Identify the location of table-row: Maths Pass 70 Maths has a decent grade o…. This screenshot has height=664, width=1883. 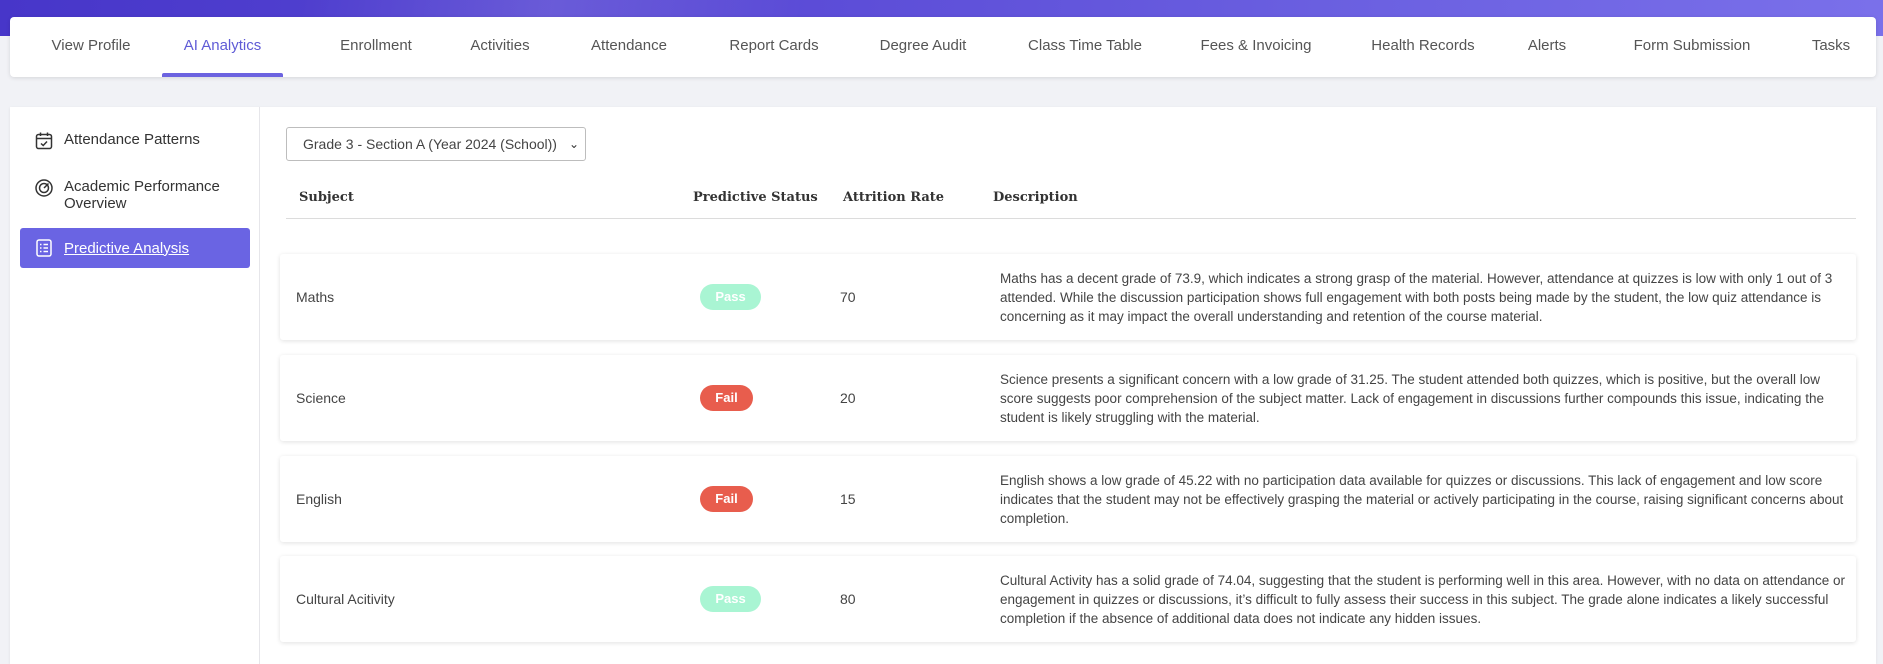
(1068, 297).